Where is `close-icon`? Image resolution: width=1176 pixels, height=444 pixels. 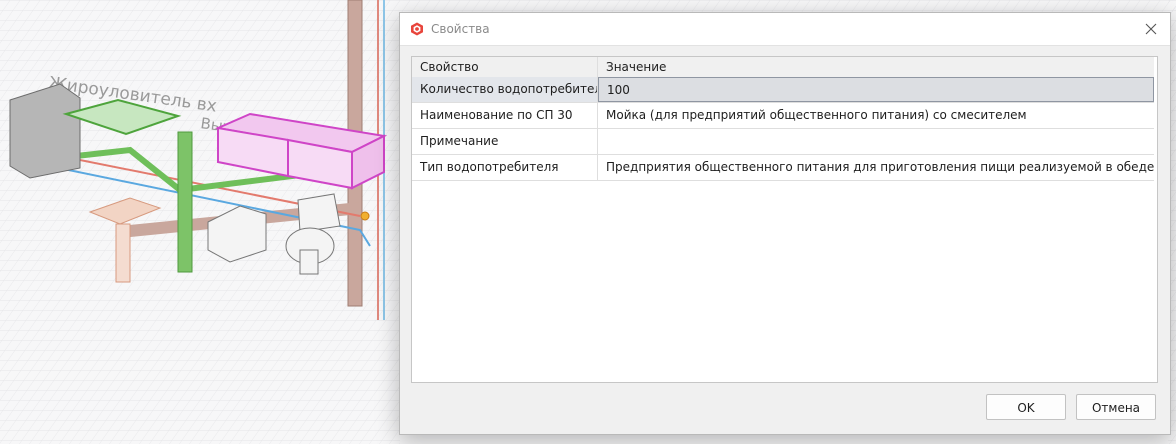
close-icon is located at coordinates (1151, 29).